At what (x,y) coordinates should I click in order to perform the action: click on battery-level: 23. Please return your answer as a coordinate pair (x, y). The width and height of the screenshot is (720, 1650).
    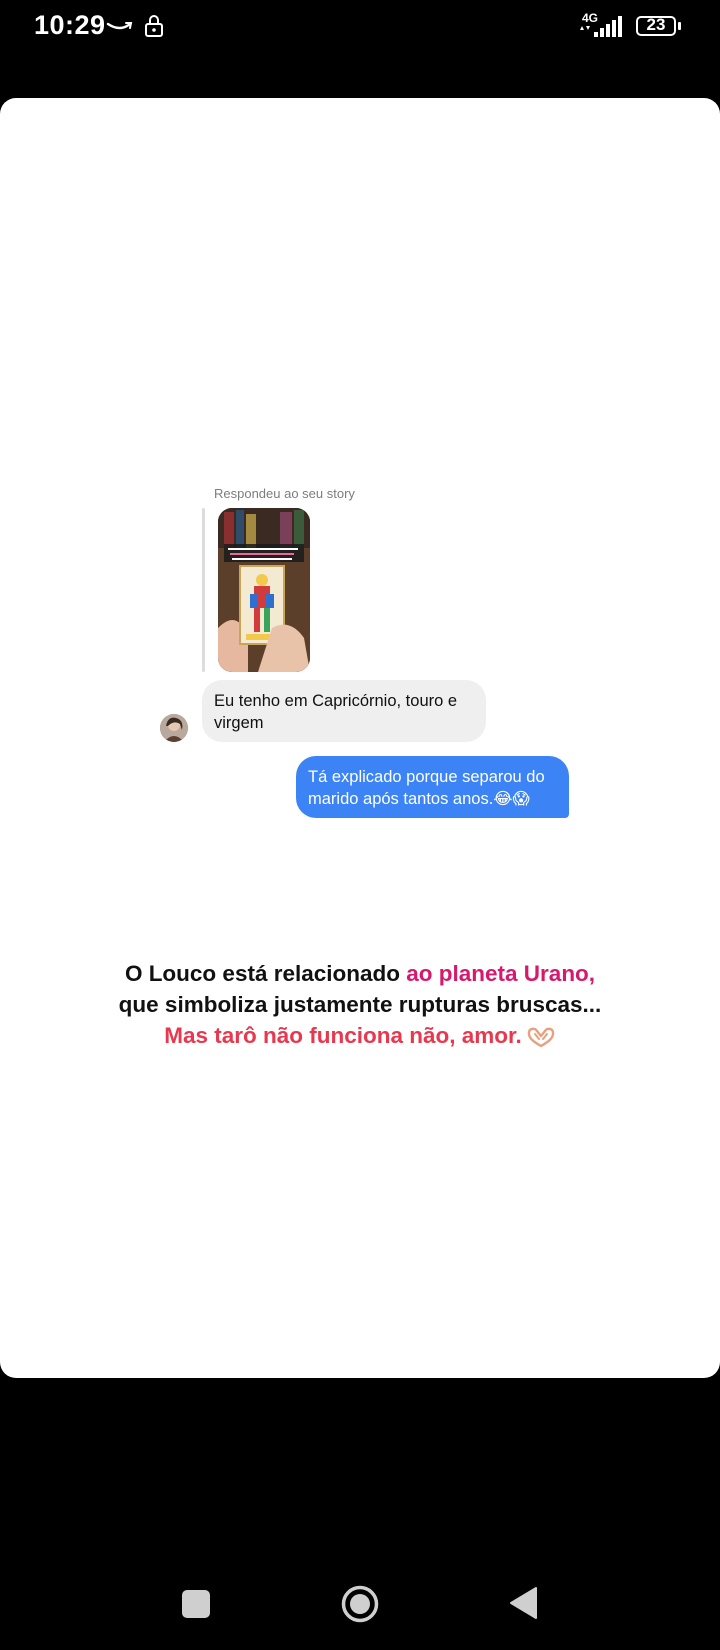
    Looking at the image, I should click on (656, 24).